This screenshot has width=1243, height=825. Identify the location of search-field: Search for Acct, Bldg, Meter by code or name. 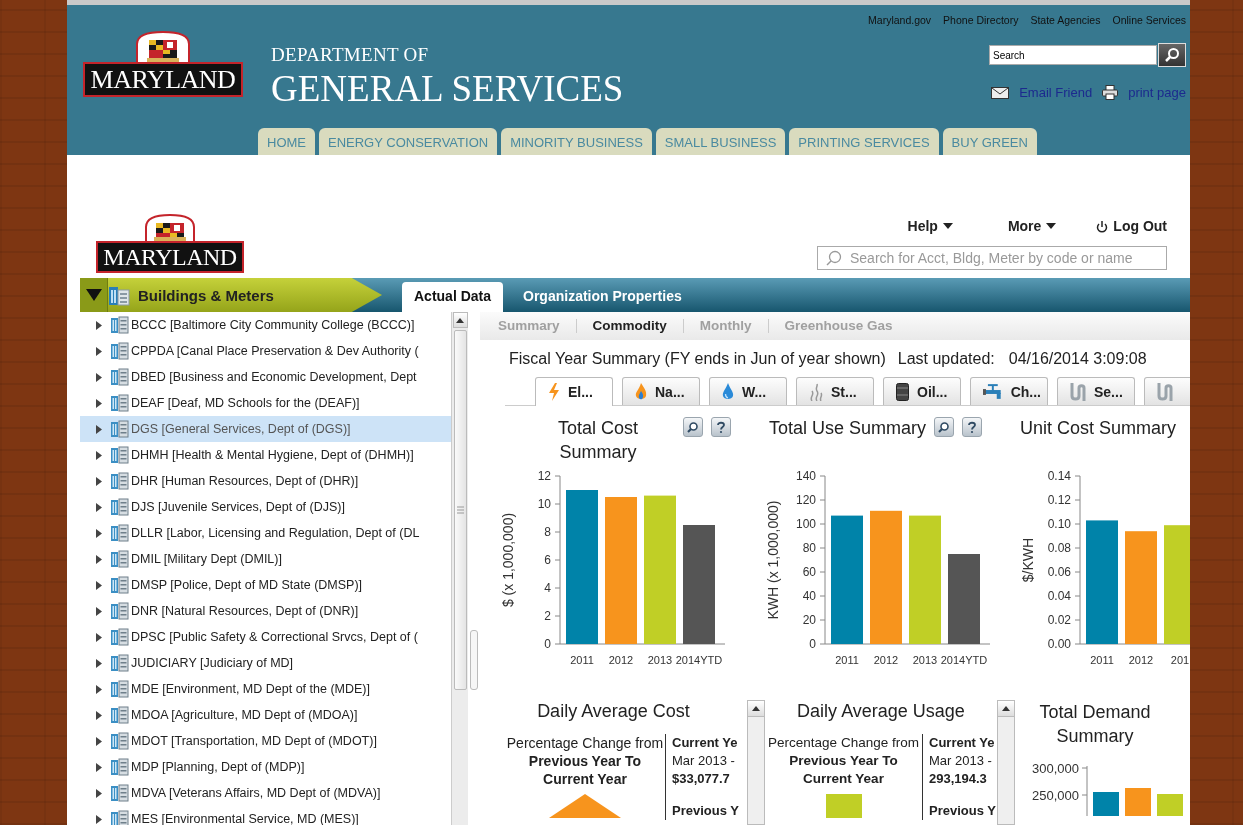
(992, 258).